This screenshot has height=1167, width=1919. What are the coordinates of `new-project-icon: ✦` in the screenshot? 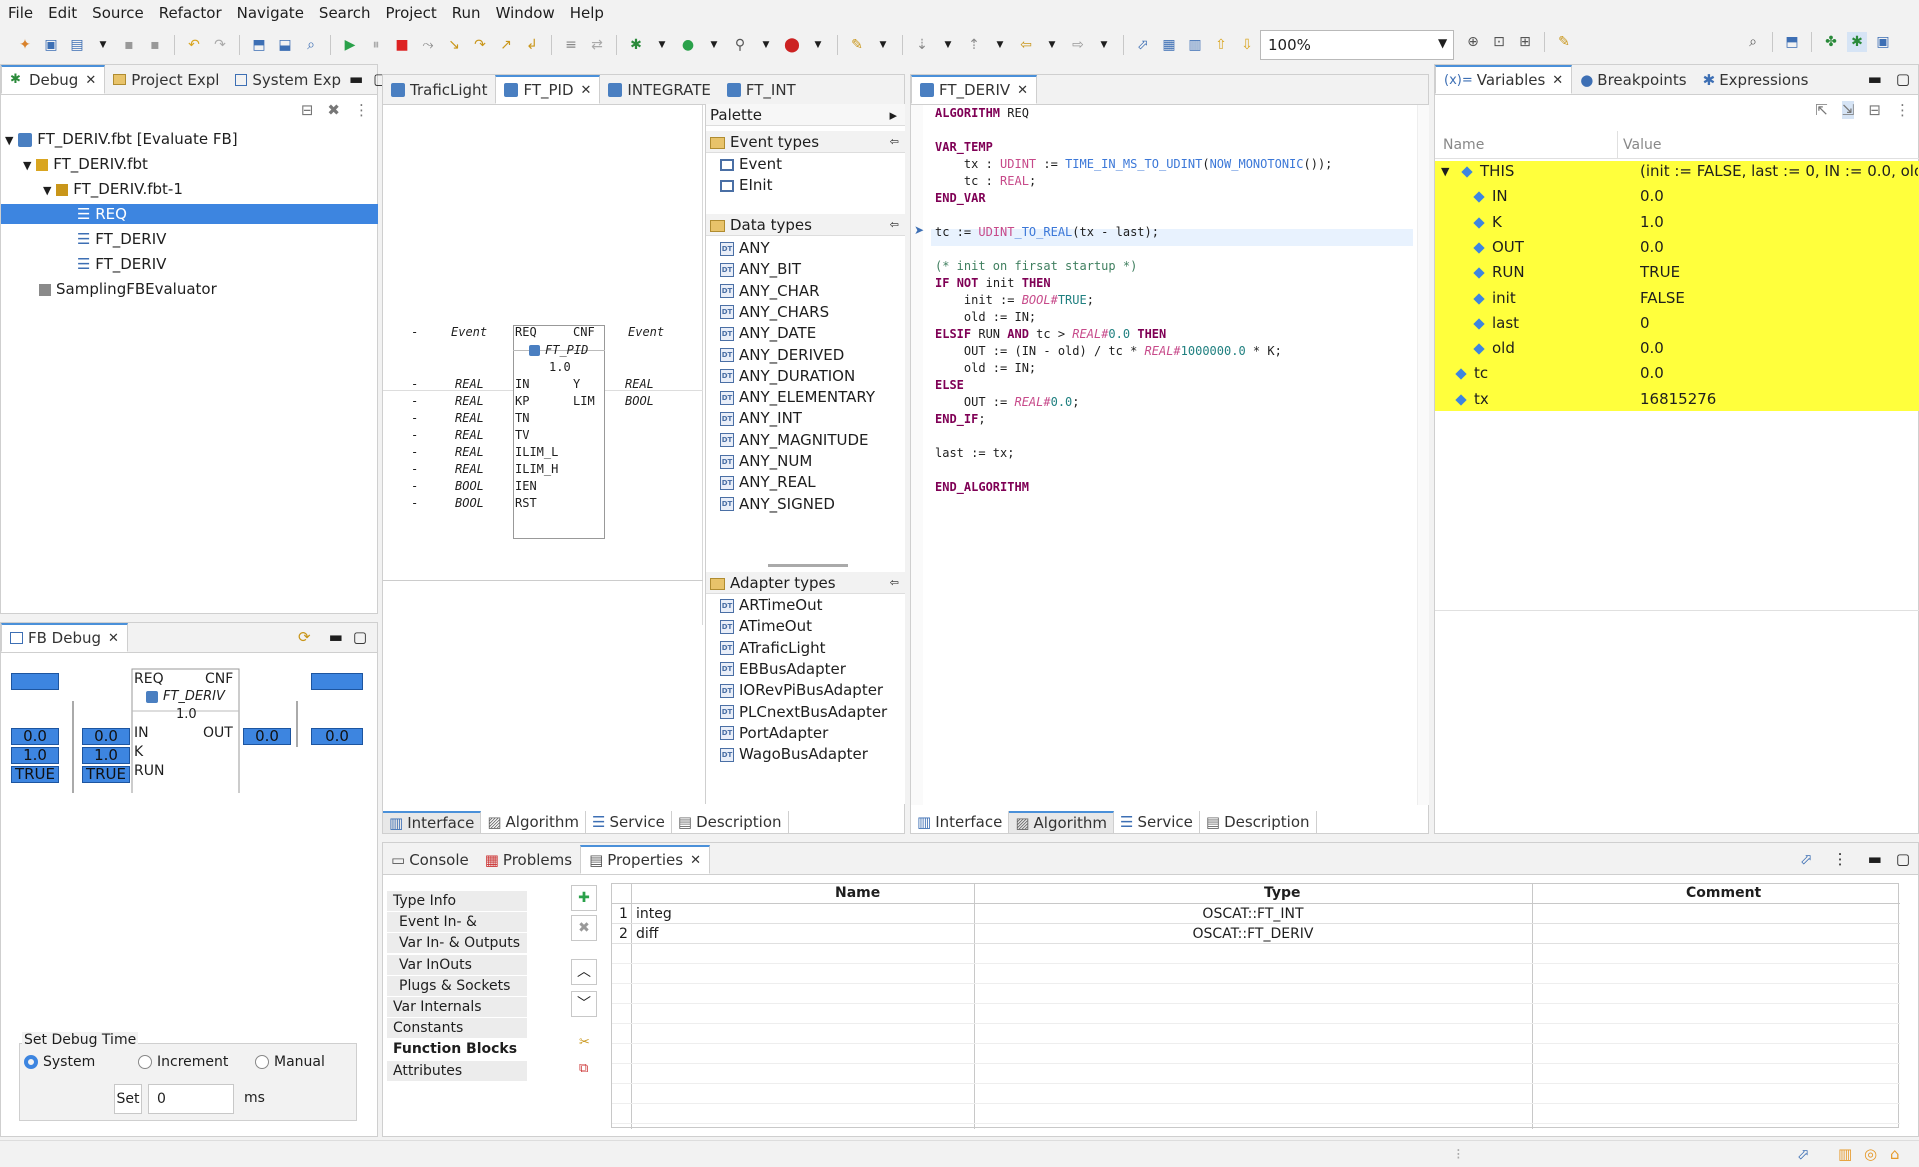 It's located at (25, 45).